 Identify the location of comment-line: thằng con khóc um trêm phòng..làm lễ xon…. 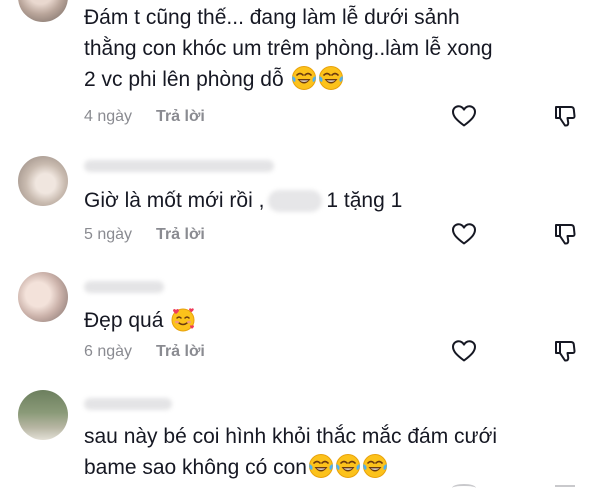
(288, 48).